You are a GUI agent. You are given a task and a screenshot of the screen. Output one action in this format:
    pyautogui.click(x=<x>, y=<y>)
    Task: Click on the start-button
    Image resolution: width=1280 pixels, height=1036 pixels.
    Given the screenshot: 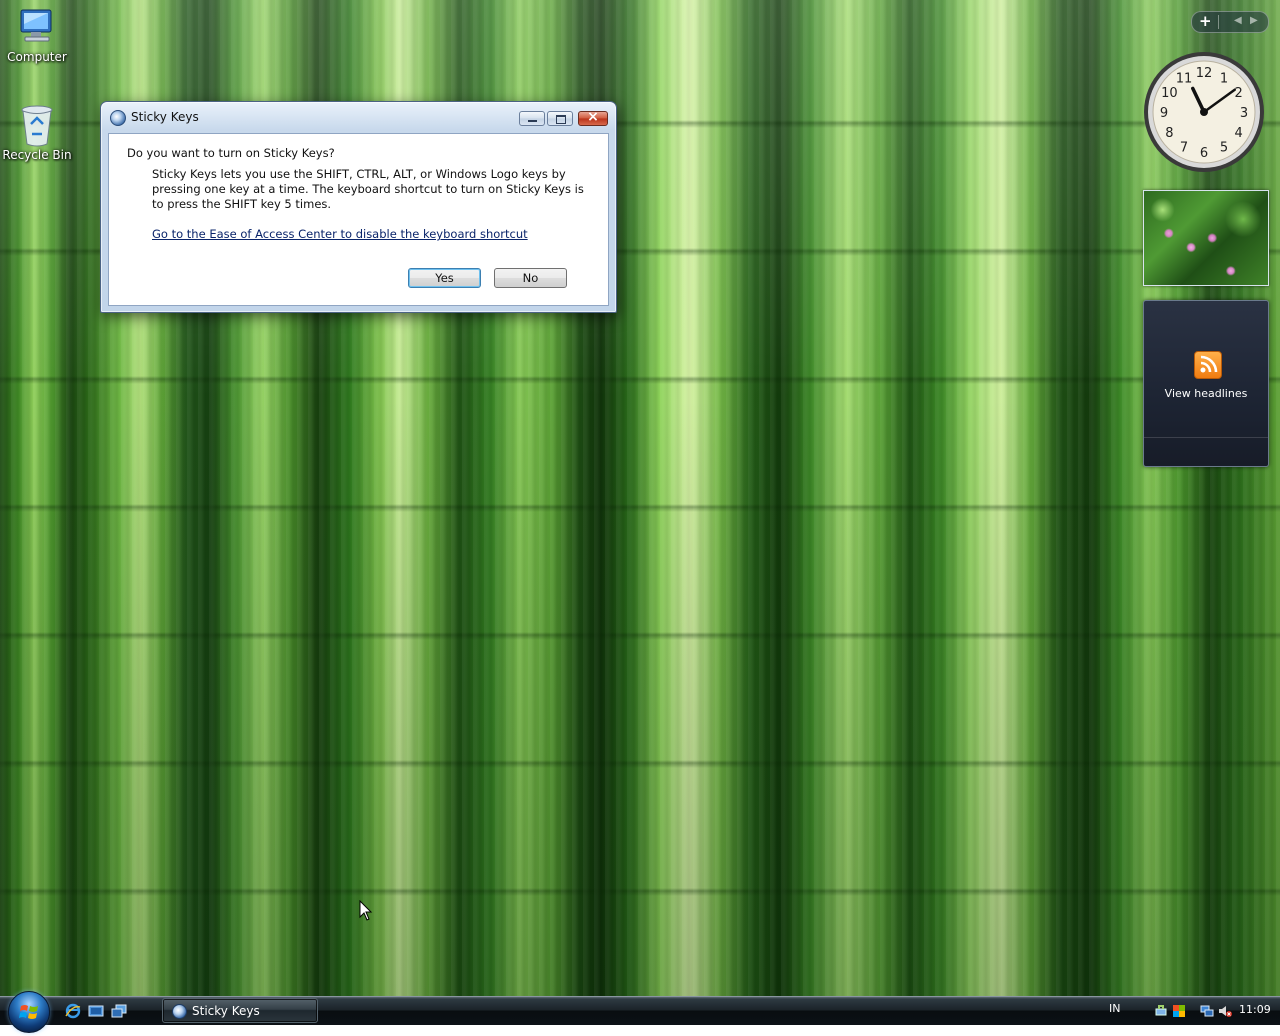 What is the action you would take?
    pyautogui.click(x=29, y=1012)
    